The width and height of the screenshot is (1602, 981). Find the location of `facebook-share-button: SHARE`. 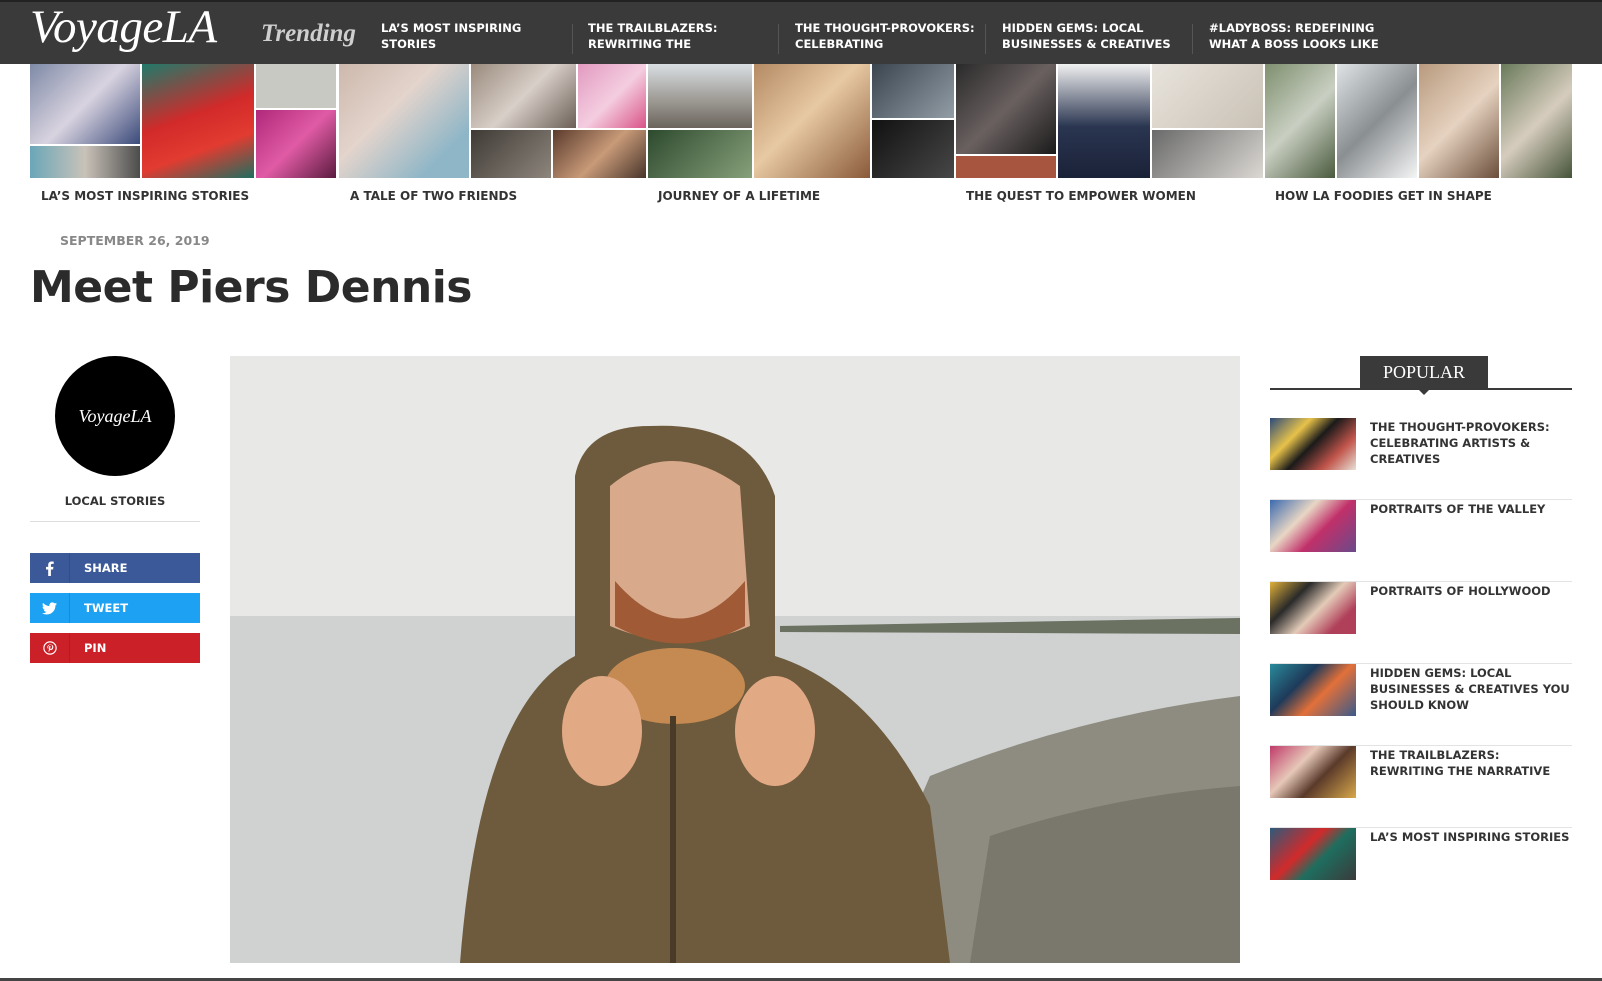

facebook-share-button: SHARE is located at coordinates (115, 568).